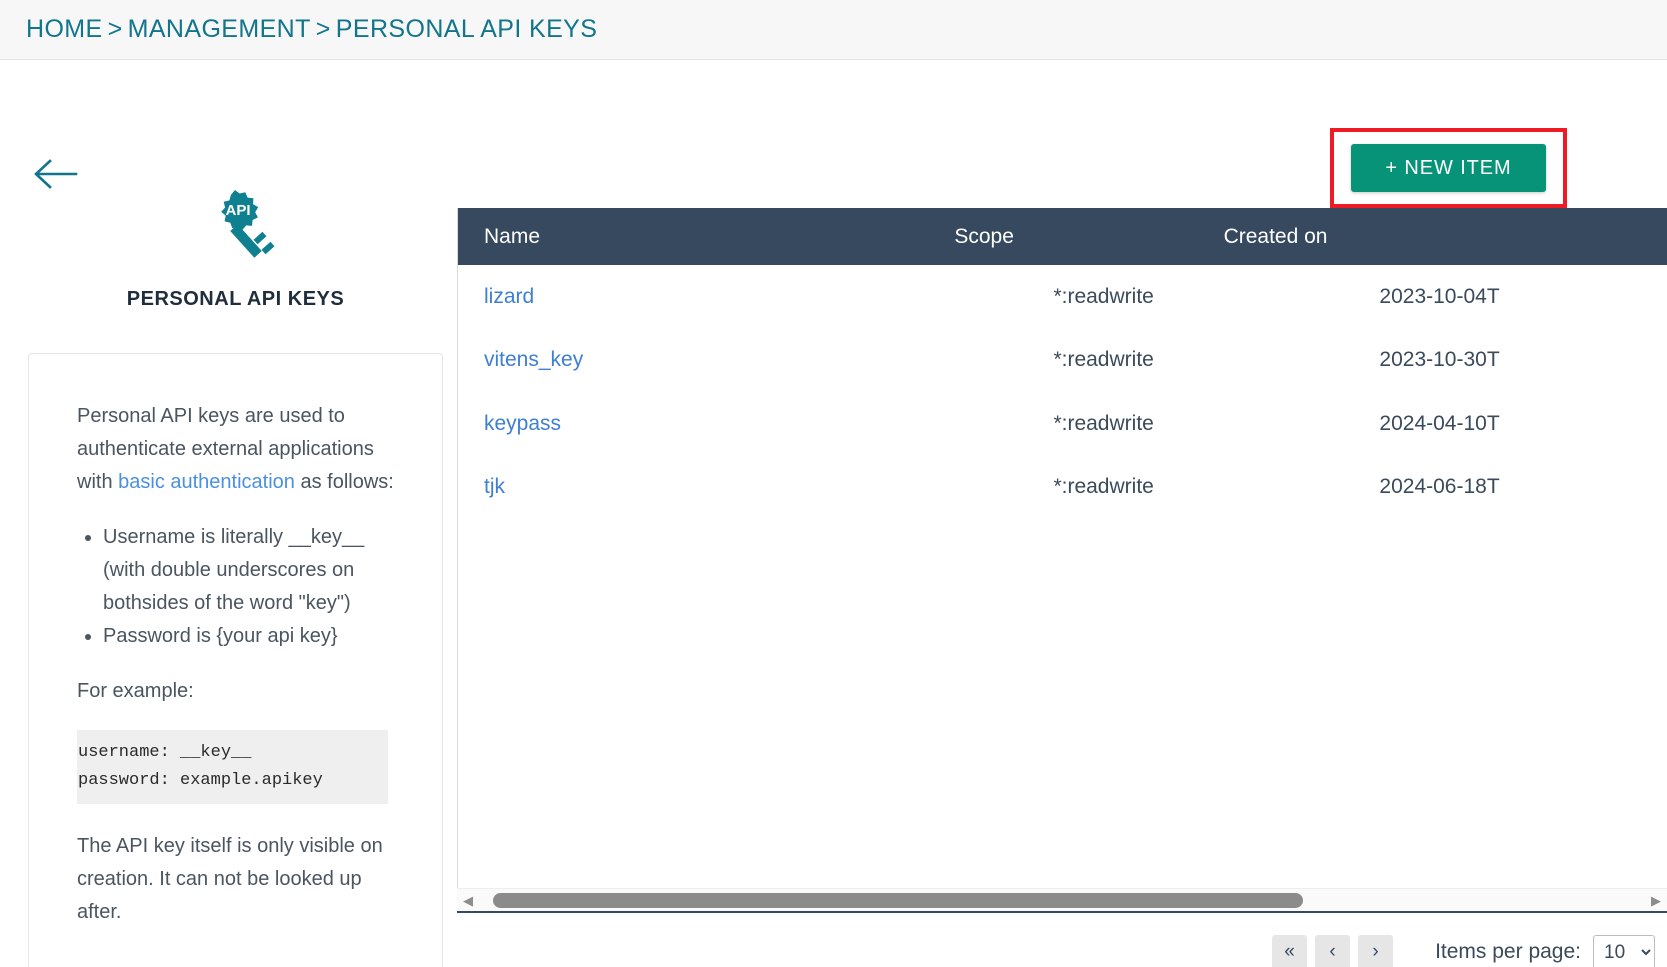  Describe the element at coordinates (344, 482) in the screenshot. I see `info-intro-part2: as follows:` at that location.